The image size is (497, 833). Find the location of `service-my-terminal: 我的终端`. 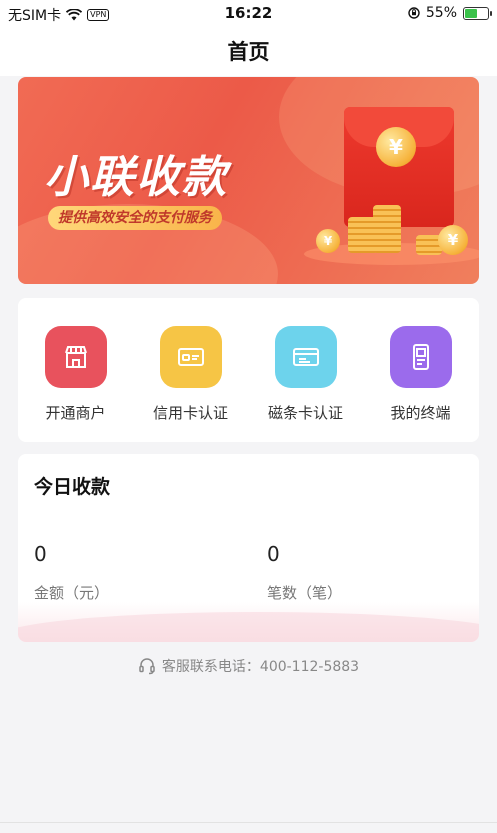

service-my-terminal: 我的终端 is located at coordinates (420, 374).